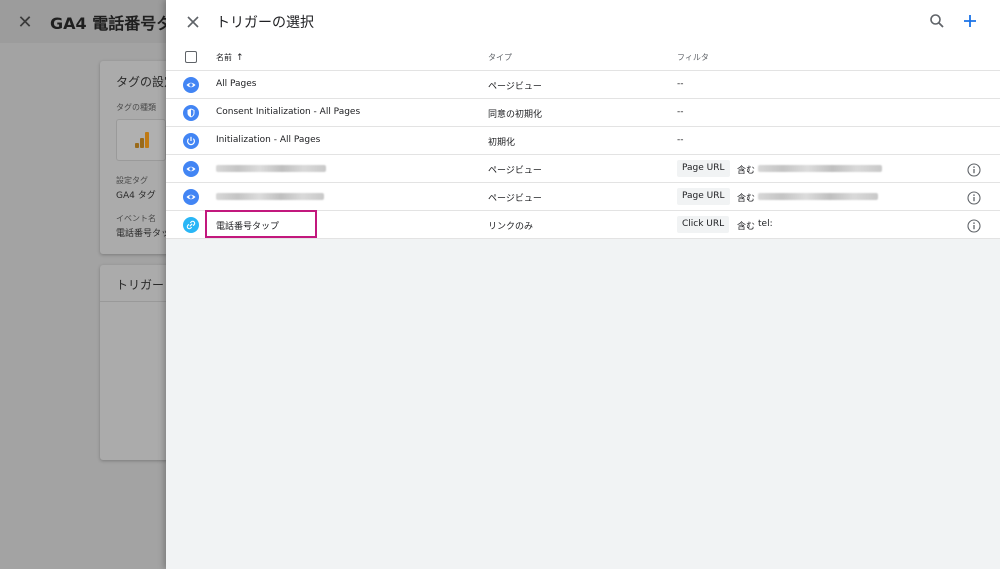 This screenshot has width=1000, height=569. I want to click on trigger-type: リンクのみ, so click(511, 227).